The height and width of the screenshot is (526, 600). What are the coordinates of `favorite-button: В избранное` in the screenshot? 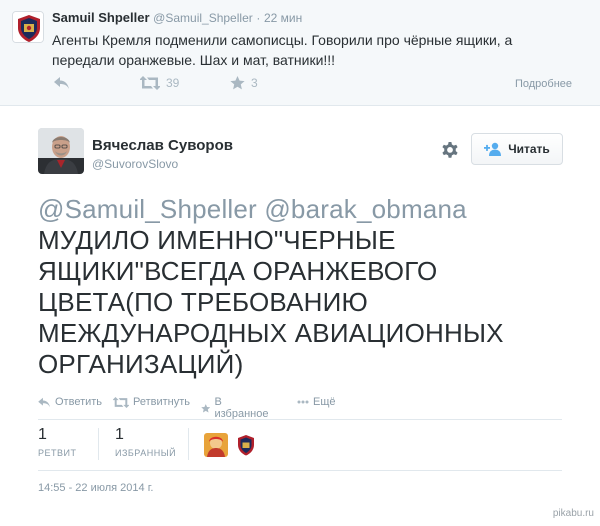 It's located at (235, 408).